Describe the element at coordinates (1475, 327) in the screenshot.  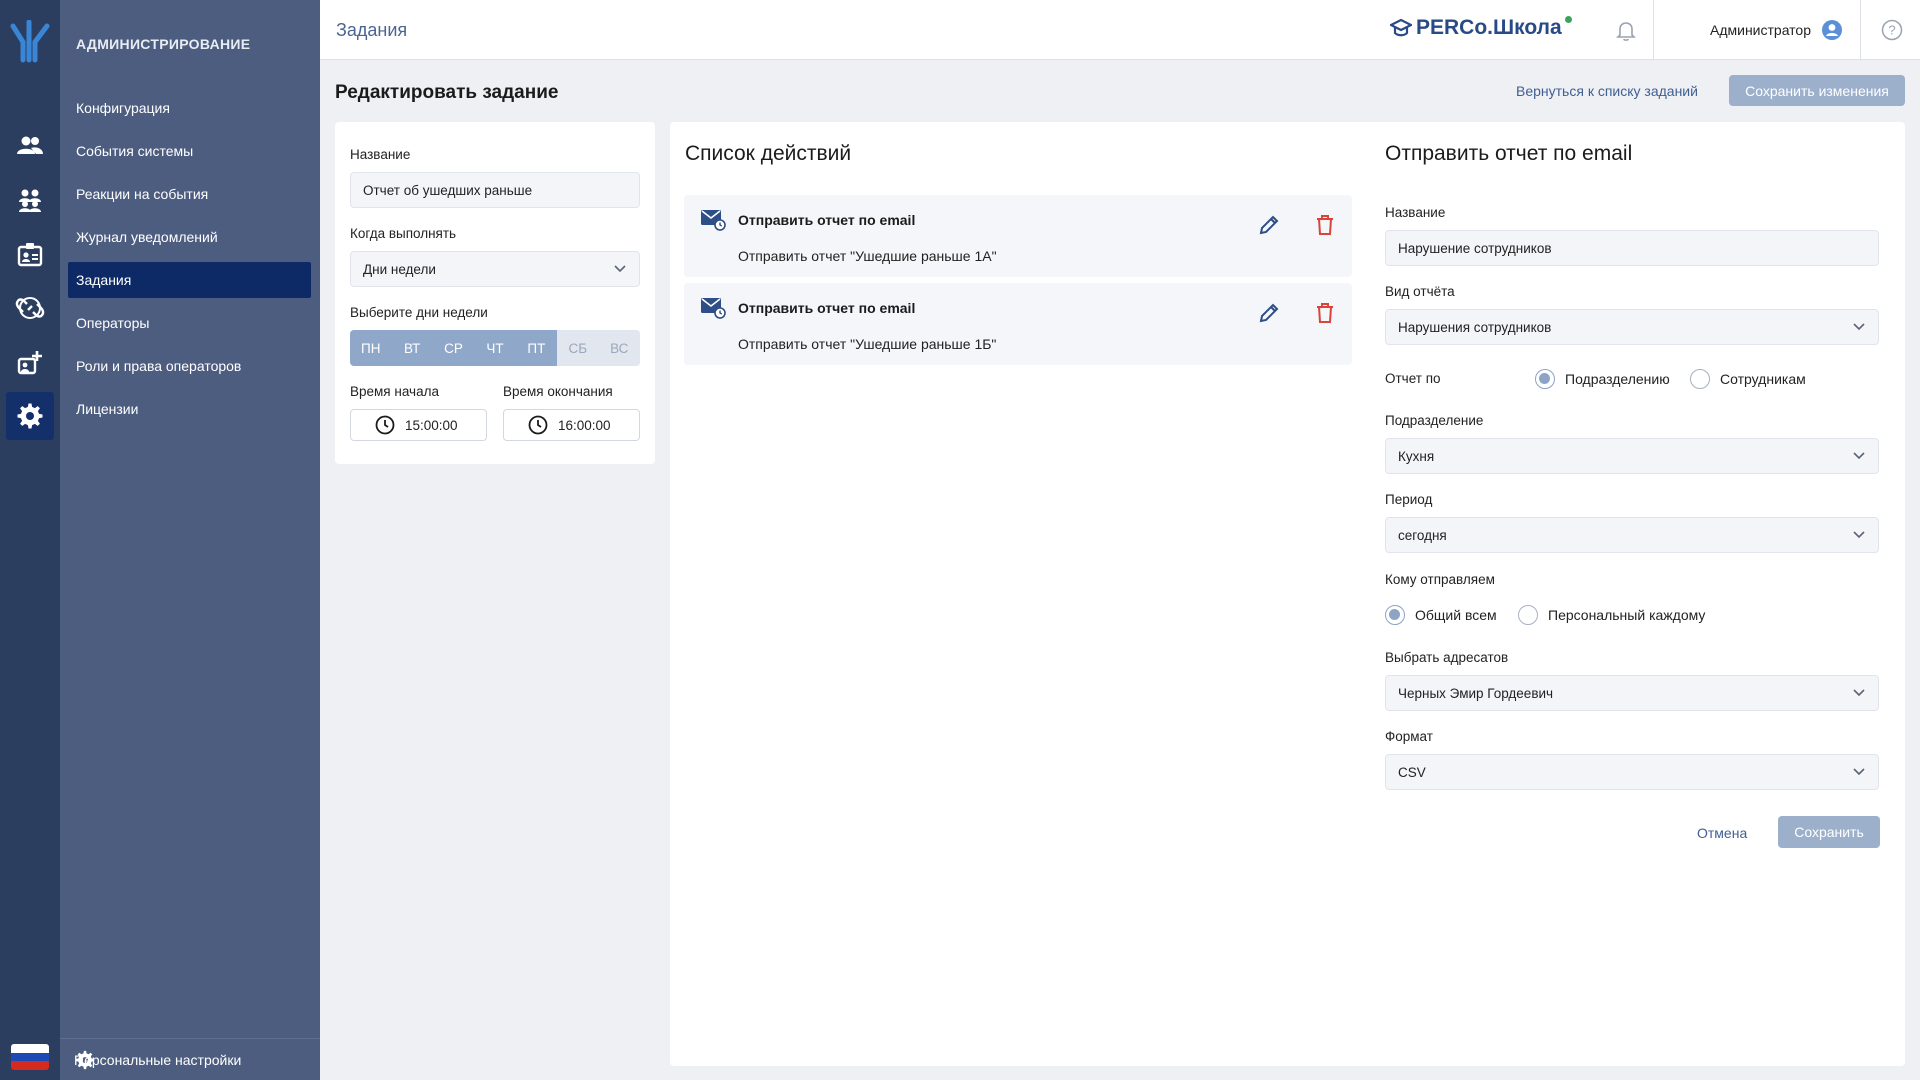
I see `report-type-value: Нарушения сотрудников` at that location.